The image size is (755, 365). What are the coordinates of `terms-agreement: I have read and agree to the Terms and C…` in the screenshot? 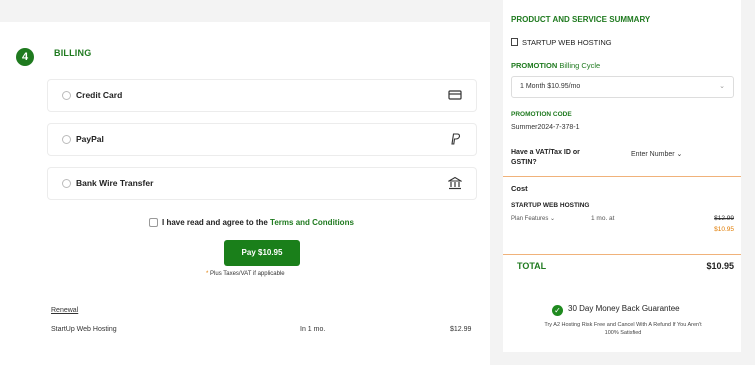 It's located at (251, 222).